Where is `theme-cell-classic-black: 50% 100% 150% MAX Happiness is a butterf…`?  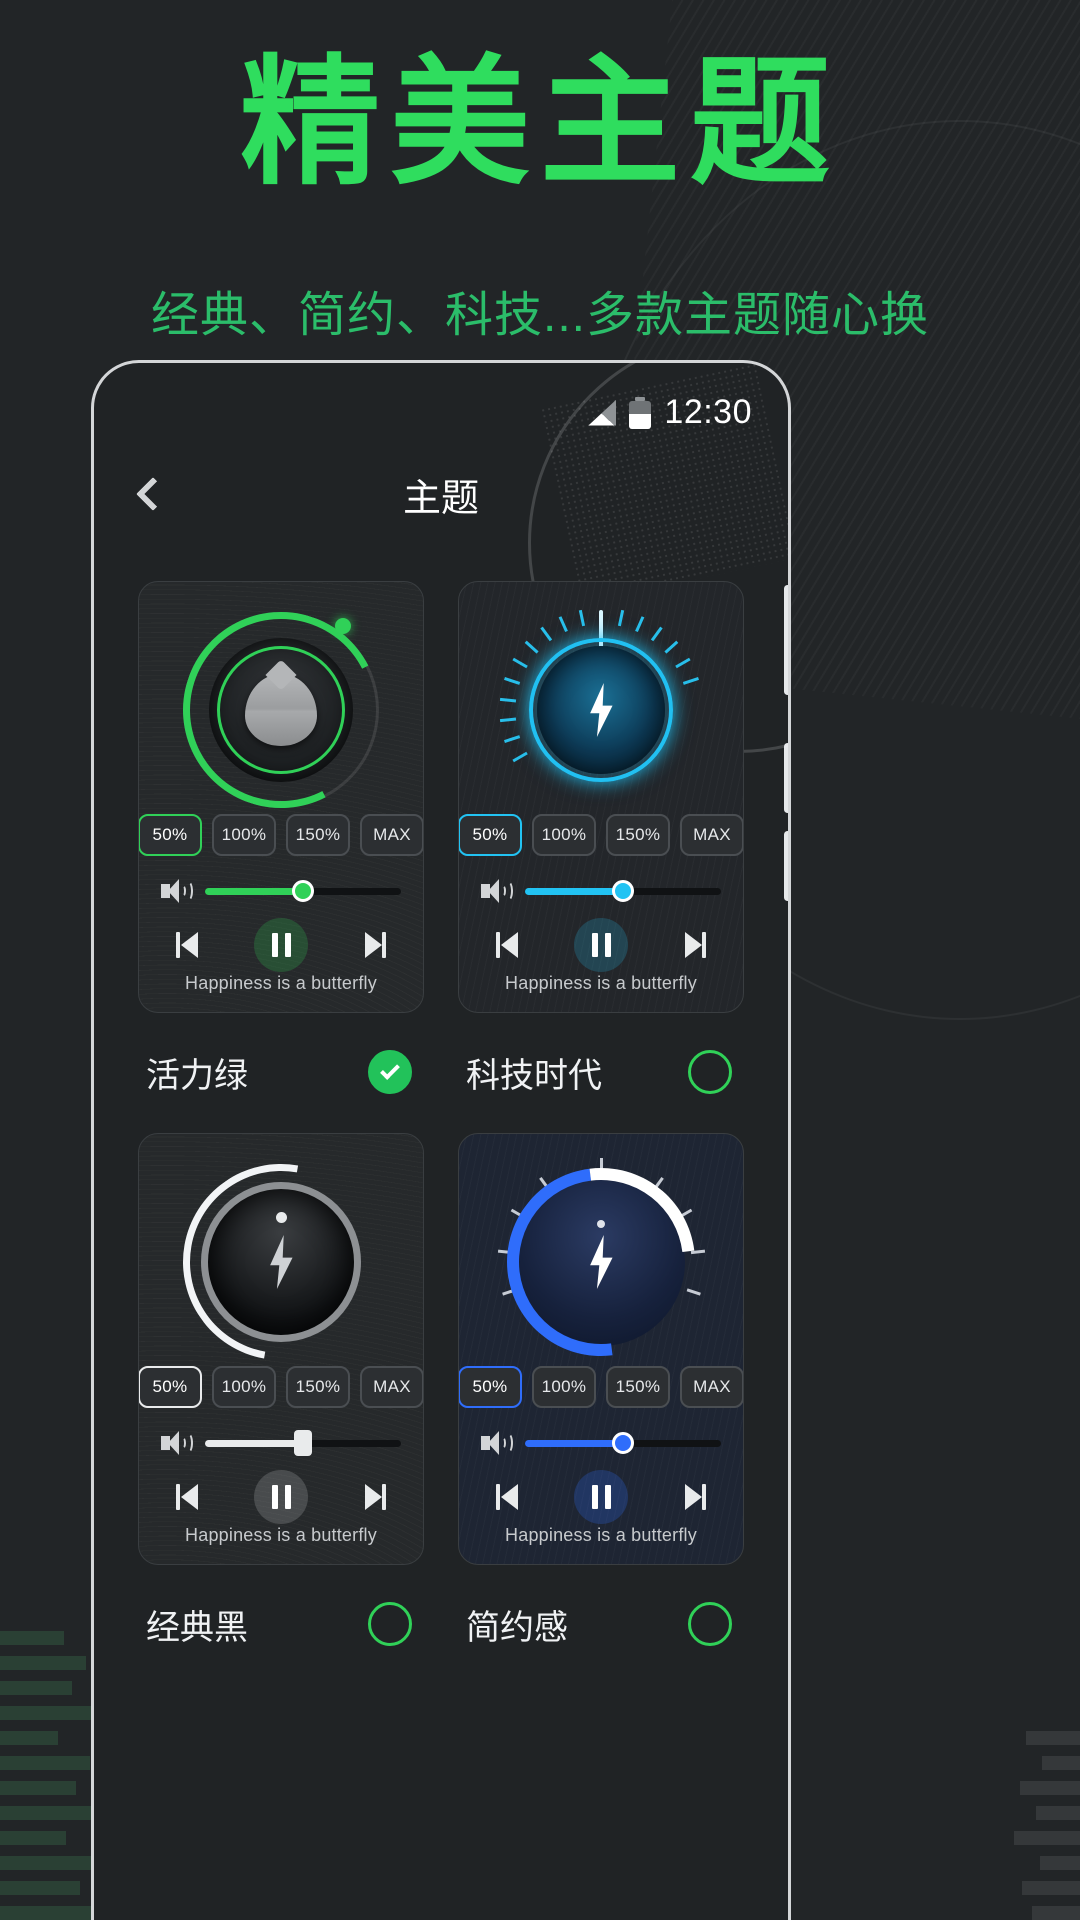
theme-cell-classic-black: 50% 100% 150% MAX Happiness is a butterf… is located at coordinates (281, 1381).